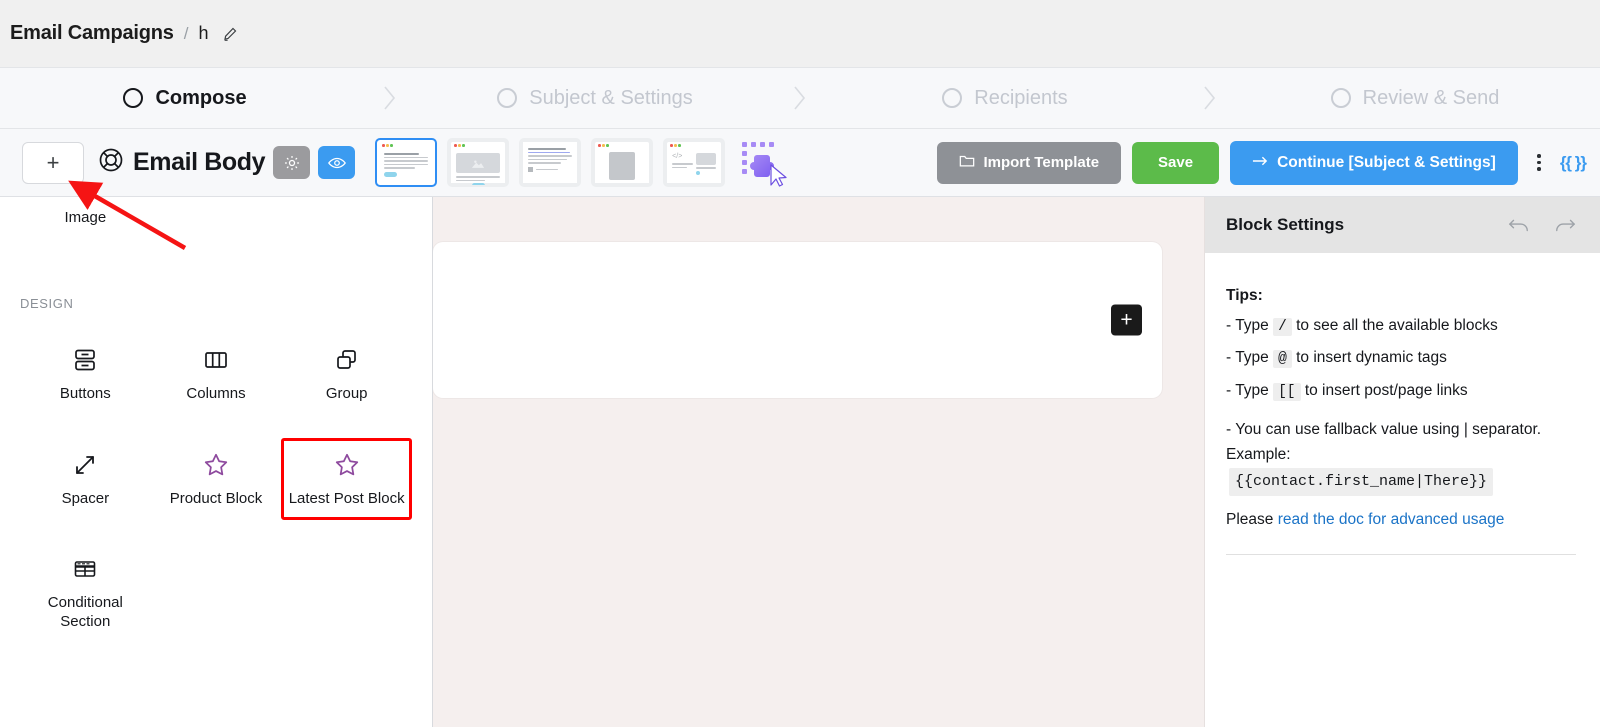  I want to click on breadcrumb-bar: Email Campaigns / h, so click(800, 33).